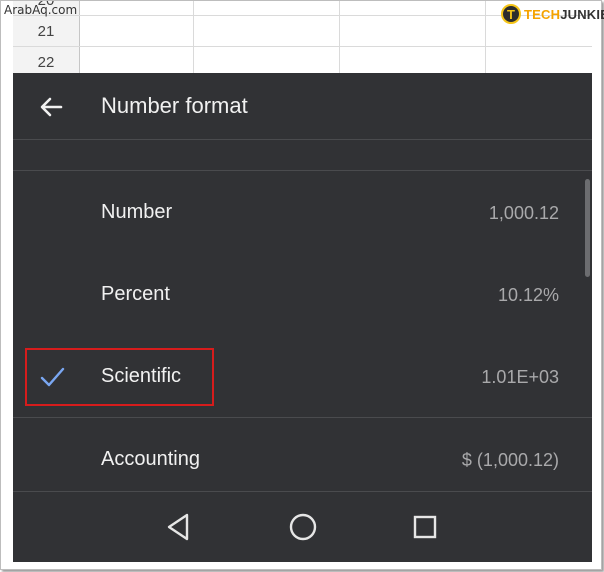 This screenshot has width=604, height=572. I want to click on back-triangle-icon, so click(178, 527).